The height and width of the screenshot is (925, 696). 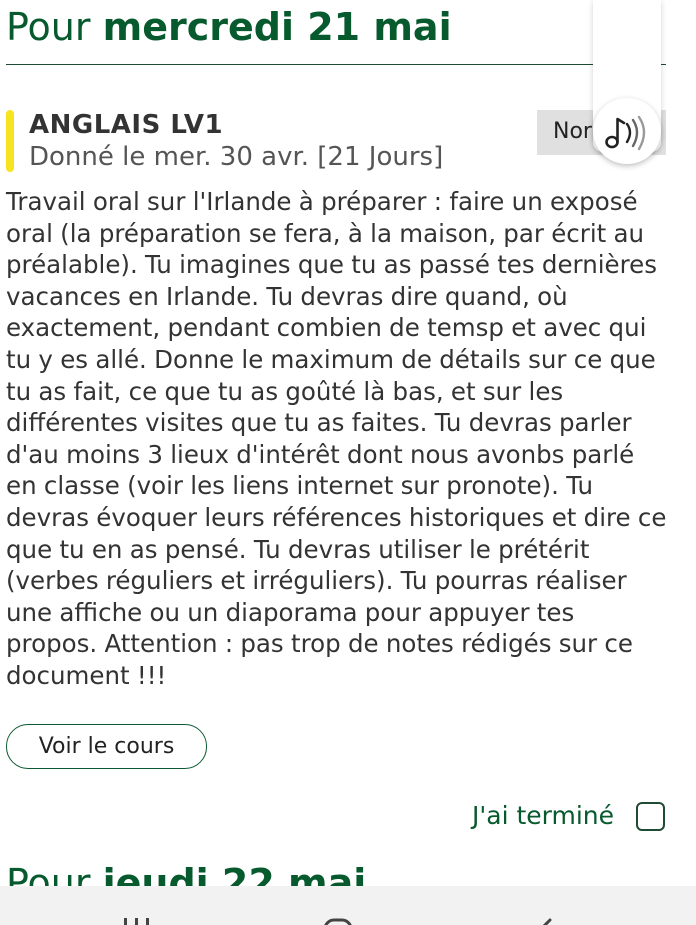 I want to click on system-navigation-bar, so click(x=348, y=905).